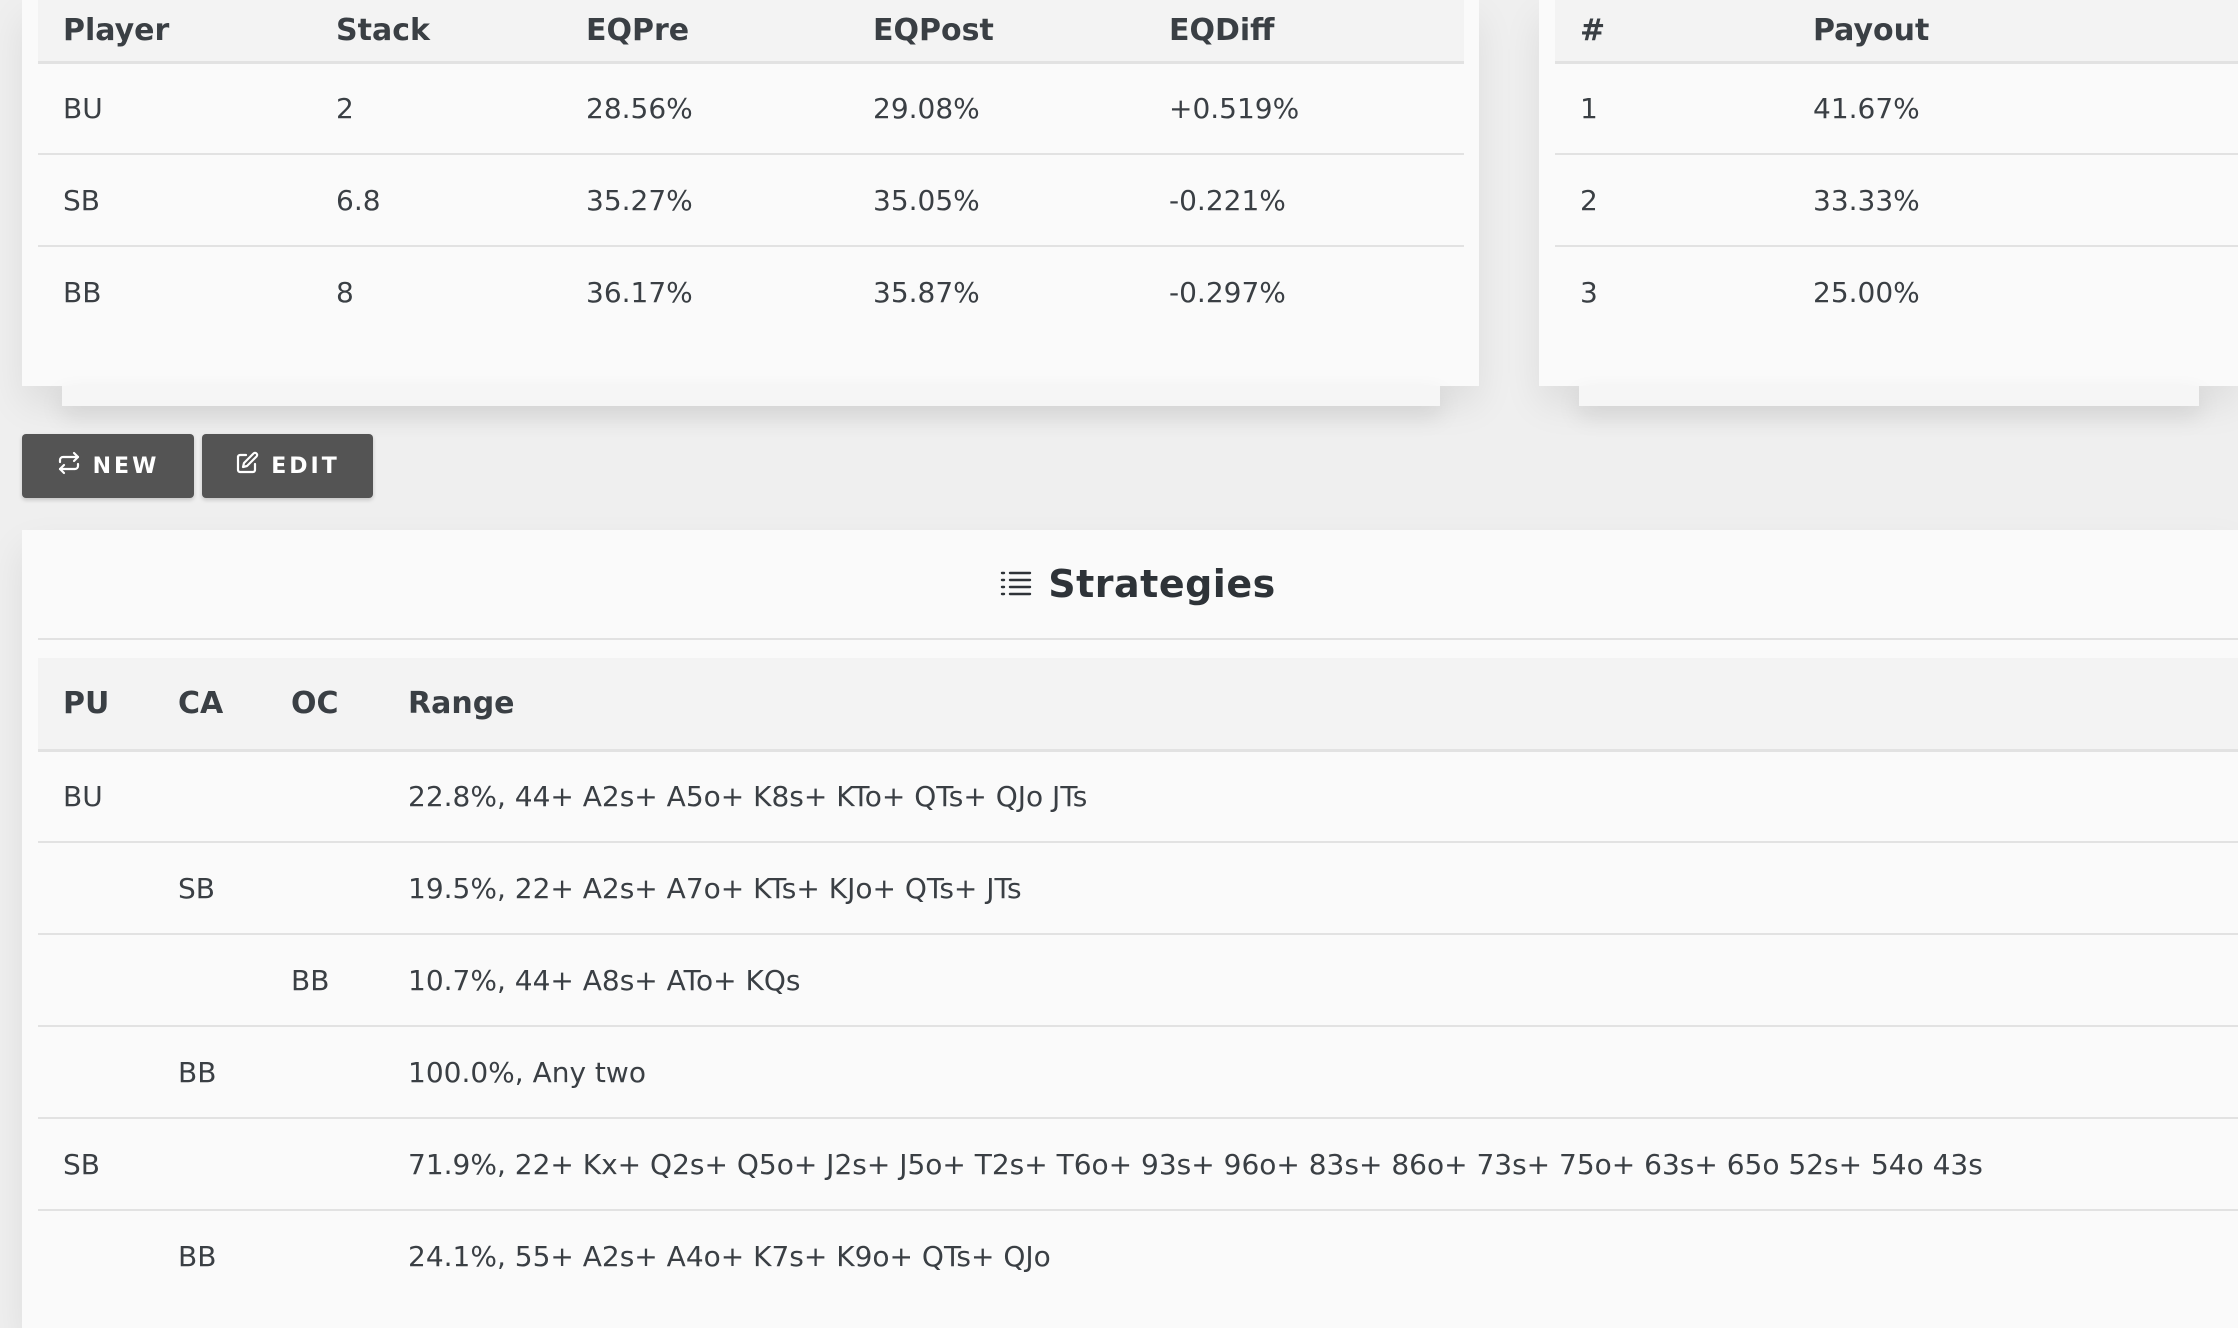 Image resolution: width=2238 pixels, height=1328 pixels. What do you see at coordinates (996, 200) in the screenshot?
I see `eqpost-cell: 35.05%` at bounding box center [996, 200].